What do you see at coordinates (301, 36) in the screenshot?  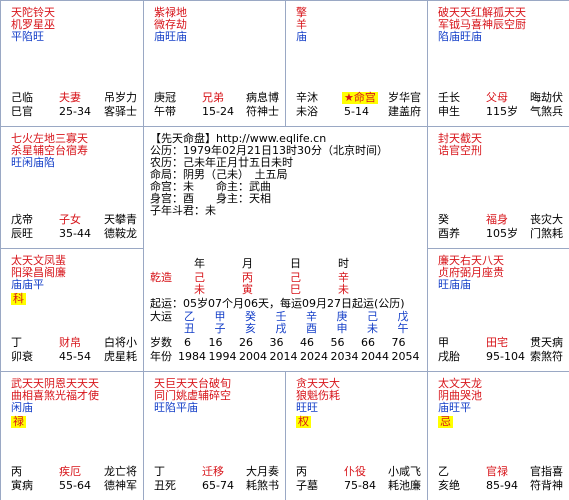 I see `star-line: 庙` at bounding box center [301, 36].